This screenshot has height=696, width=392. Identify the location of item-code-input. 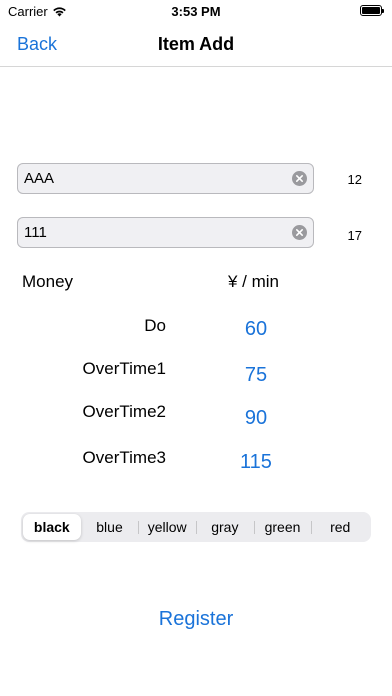
(154, 232).